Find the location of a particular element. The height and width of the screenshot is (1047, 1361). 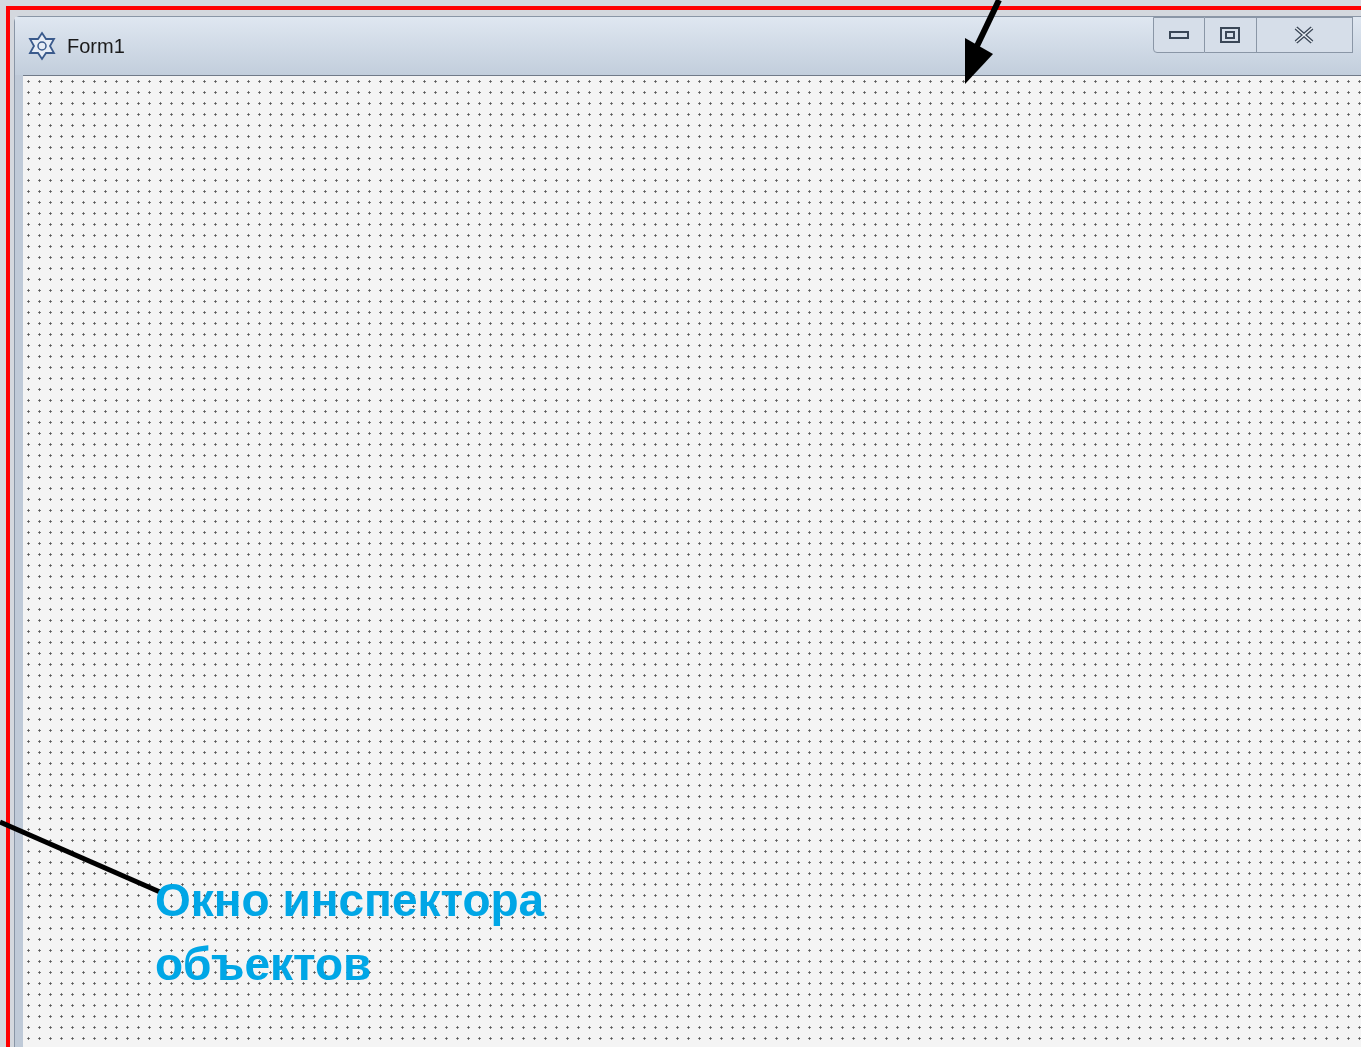

minimize-button is located at coordinates (1178, 35).